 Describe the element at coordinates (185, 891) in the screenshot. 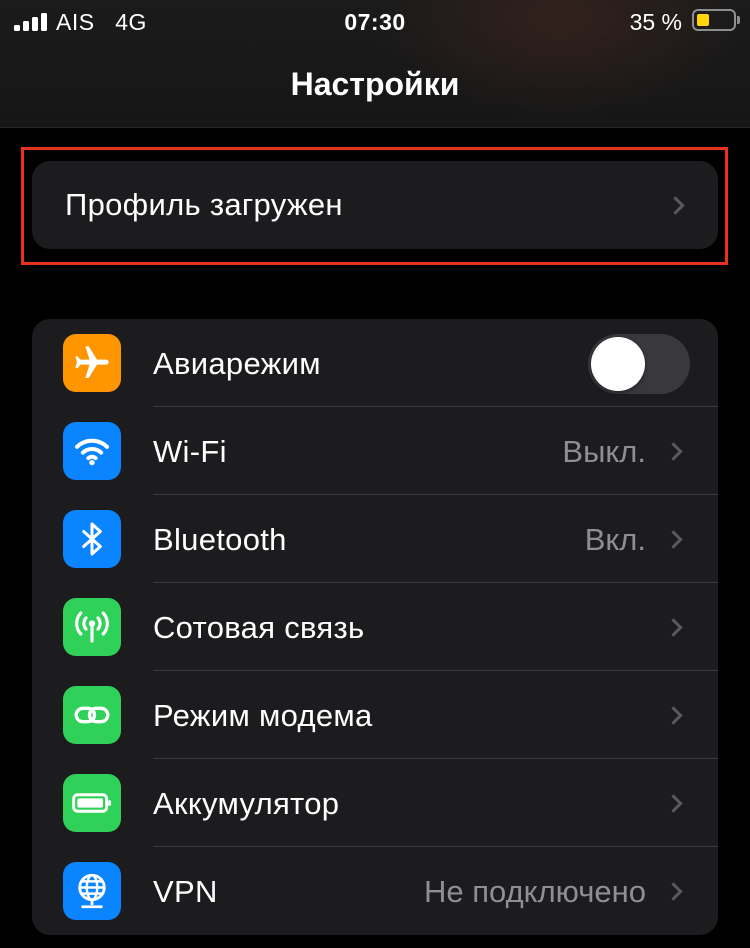

I see `settings-row-label: VPN` at that location.